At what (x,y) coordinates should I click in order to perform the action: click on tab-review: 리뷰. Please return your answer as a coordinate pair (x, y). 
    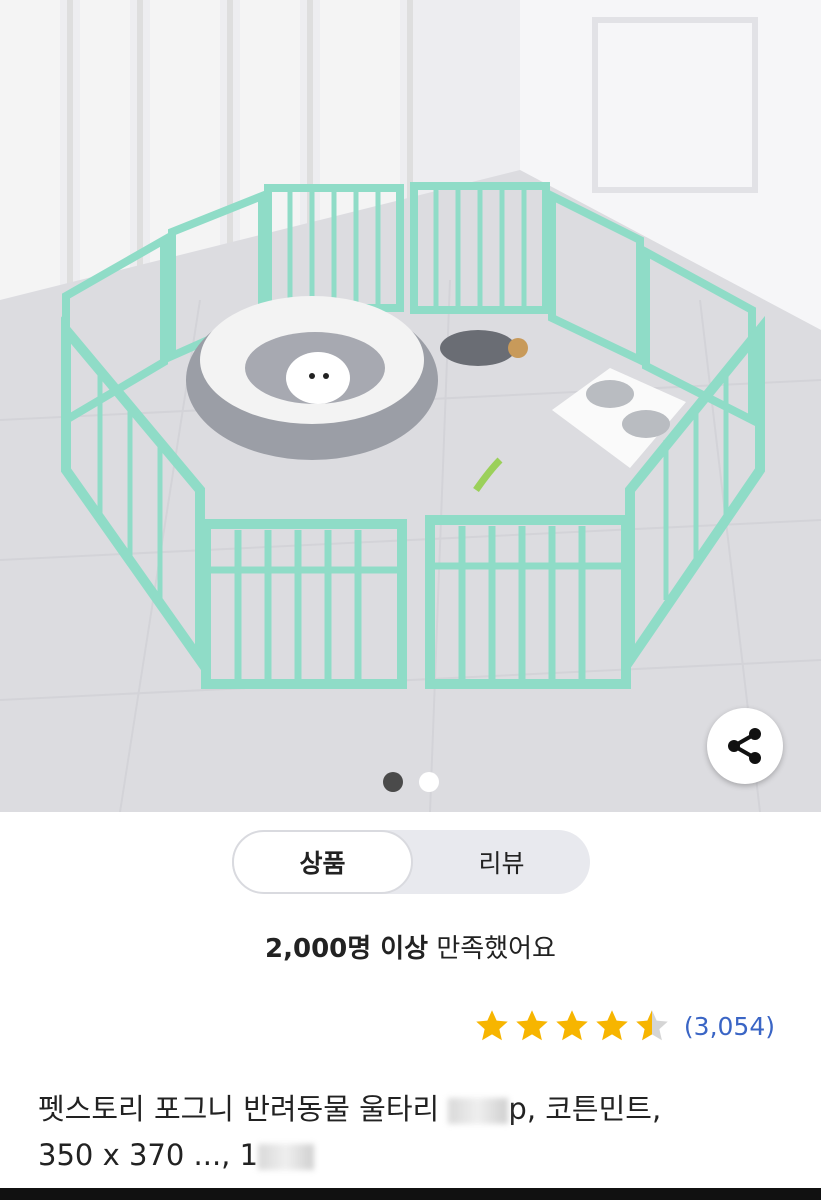
    Looking at the image, I should click on (501, 862).